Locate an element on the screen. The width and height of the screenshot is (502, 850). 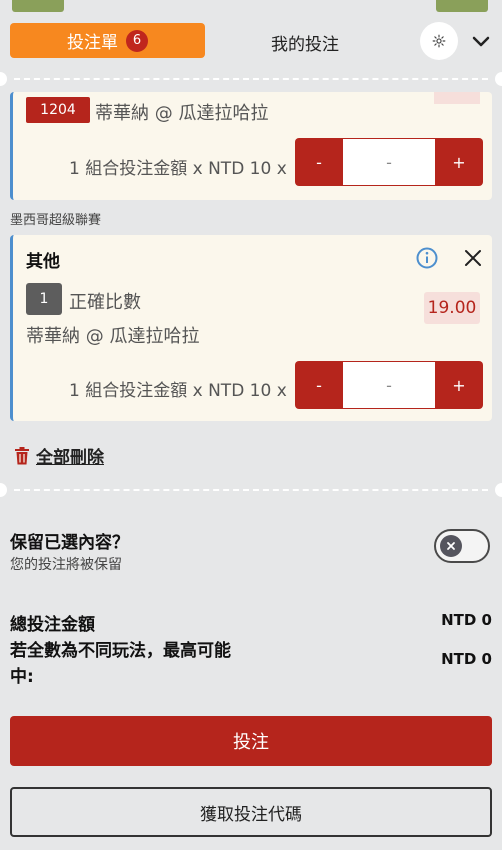
total-stake-label: 總投注金額 is located at coordinates (52, 625).